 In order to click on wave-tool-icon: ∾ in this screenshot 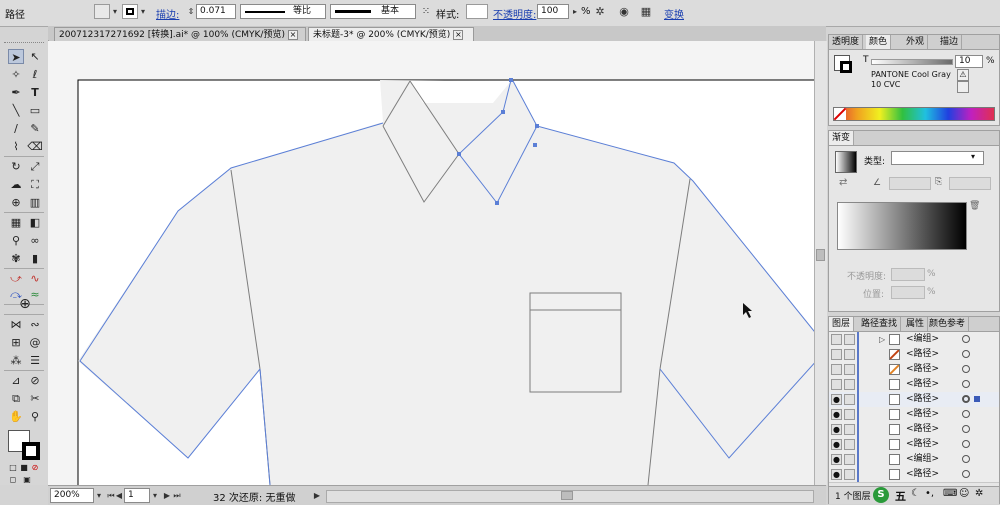, I will do `click(35, 324)`.